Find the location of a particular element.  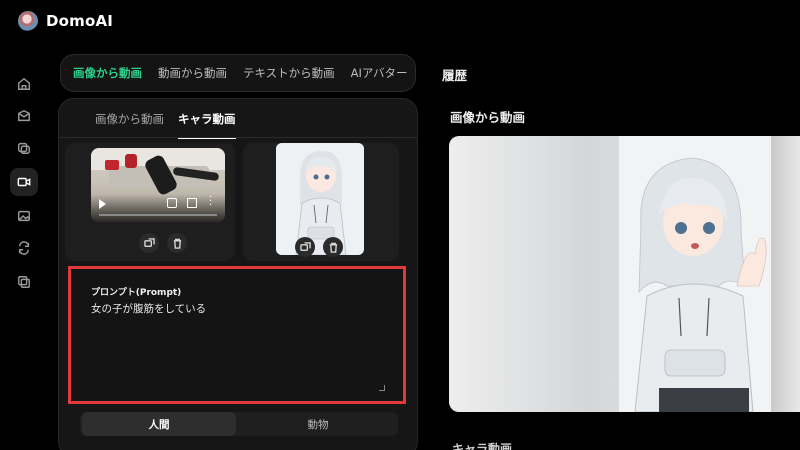

sidebar-home-button is located at coordinates (24, 84).